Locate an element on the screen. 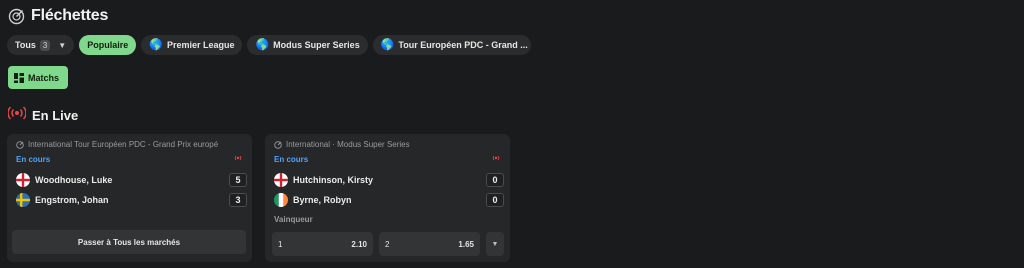  player-row: Engstrom, Johan is located at coordinates (62, 200).